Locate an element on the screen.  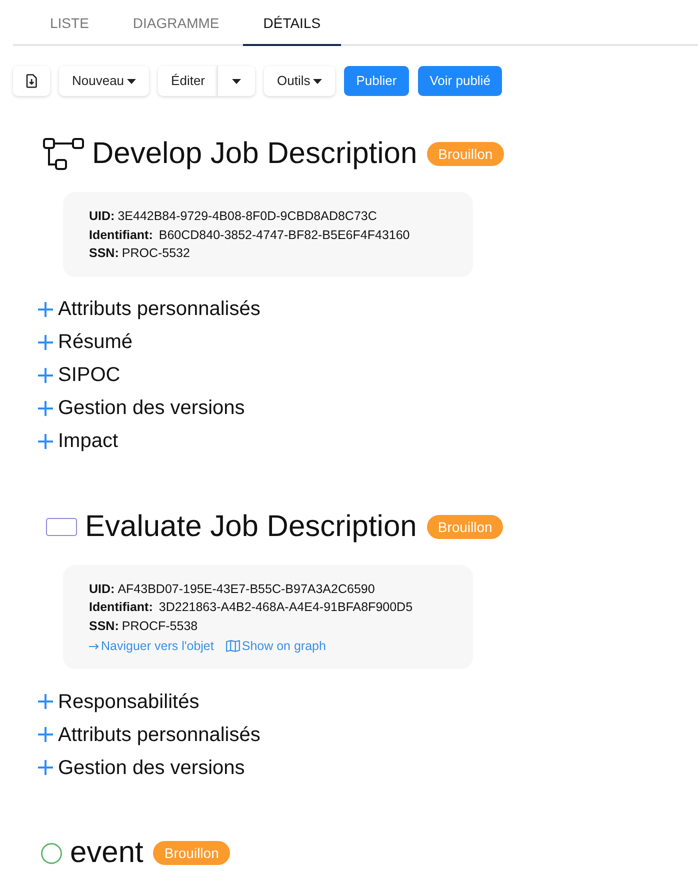
dropdown-toggle-button is located at coordinates (236, 81).